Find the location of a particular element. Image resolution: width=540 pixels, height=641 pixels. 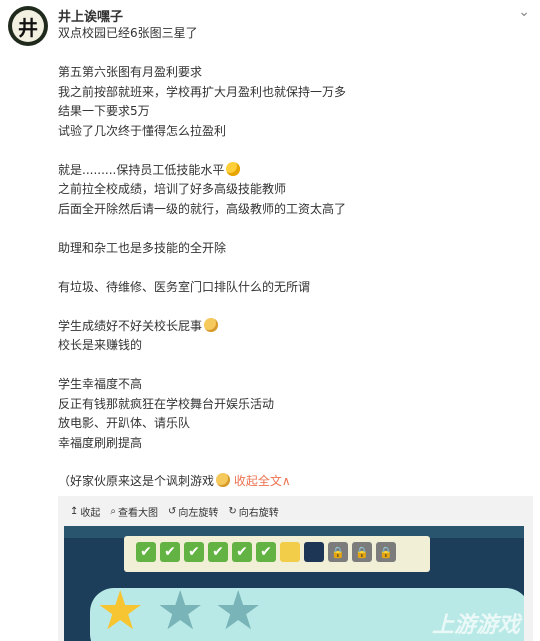

username: 井上诶嘿子 is located at coordinates (90, 15).